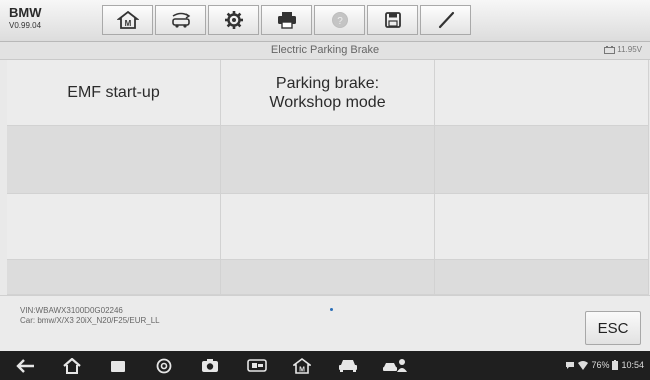 This screenshot has height=380, width=650. What do you see at coordinates (610, 49) in the screenshot?
I see `car-battery-icon` at bounding box center [610, 49].